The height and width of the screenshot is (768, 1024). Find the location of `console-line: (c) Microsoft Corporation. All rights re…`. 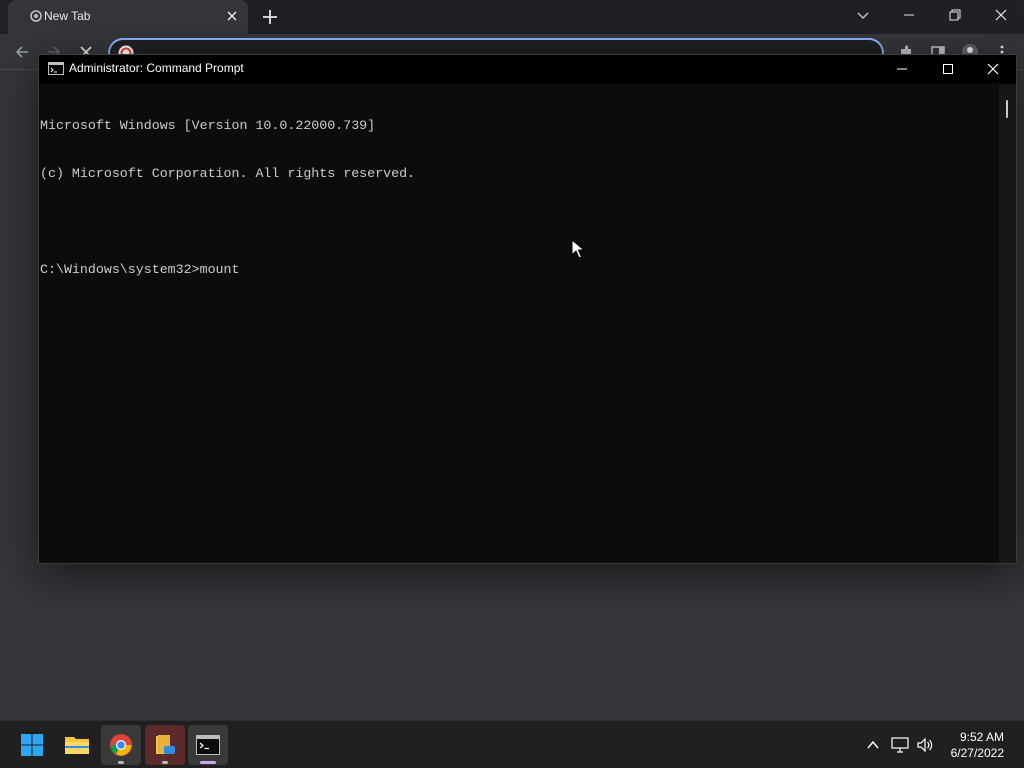

console-line: (c) Microsoft Corporation. All rights re… is located at coordinates (228, 173).